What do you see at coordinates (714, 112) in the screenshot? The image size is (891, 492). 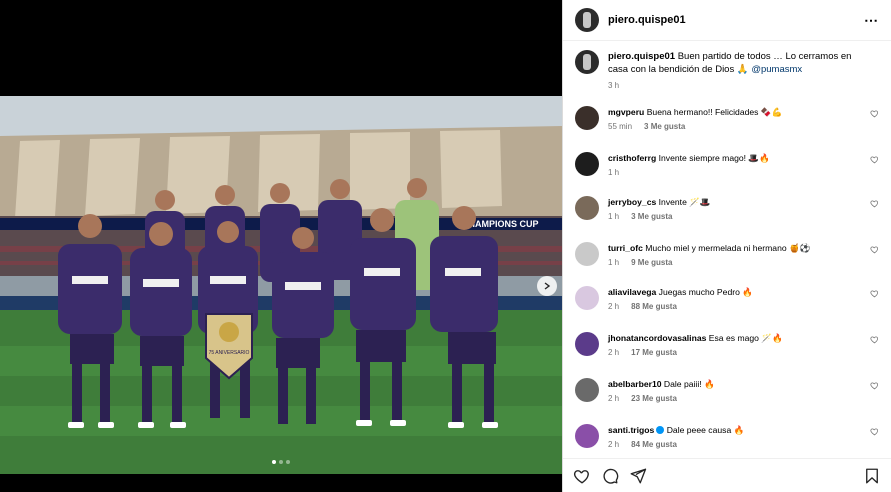 I see `comment-text: Buena hermano!! Felicidades 🍫💪` at bounding box center [714, 112].